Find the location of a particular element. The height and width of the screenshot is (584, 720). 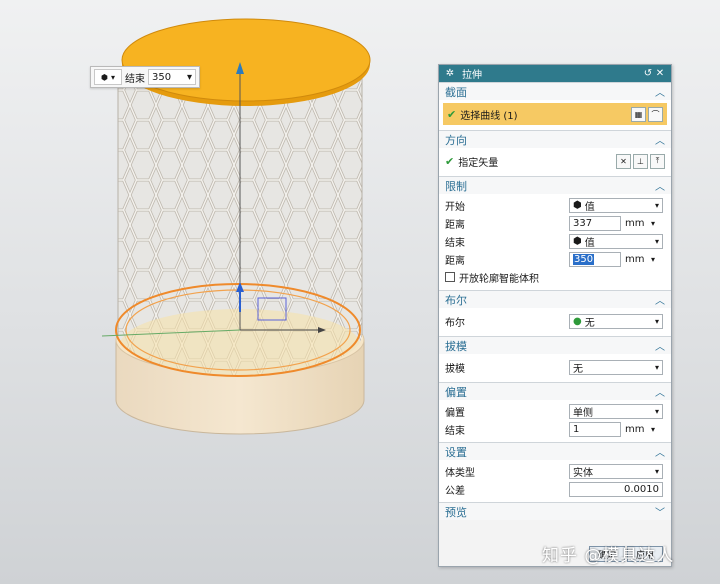

section-header-limits: 限制 ︿ is located at coordinates (555, 185).